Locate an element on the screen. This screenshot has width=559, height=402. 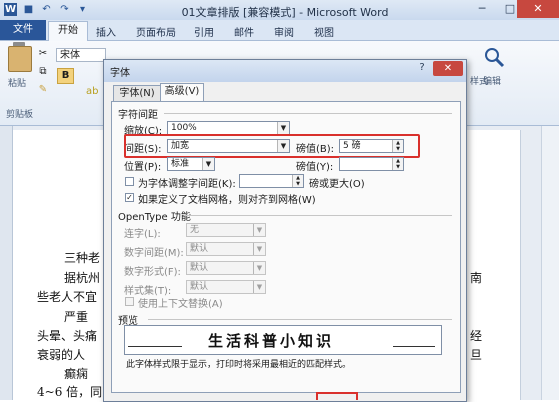
tab-home: 开始 is located at coordinates (68, 31).